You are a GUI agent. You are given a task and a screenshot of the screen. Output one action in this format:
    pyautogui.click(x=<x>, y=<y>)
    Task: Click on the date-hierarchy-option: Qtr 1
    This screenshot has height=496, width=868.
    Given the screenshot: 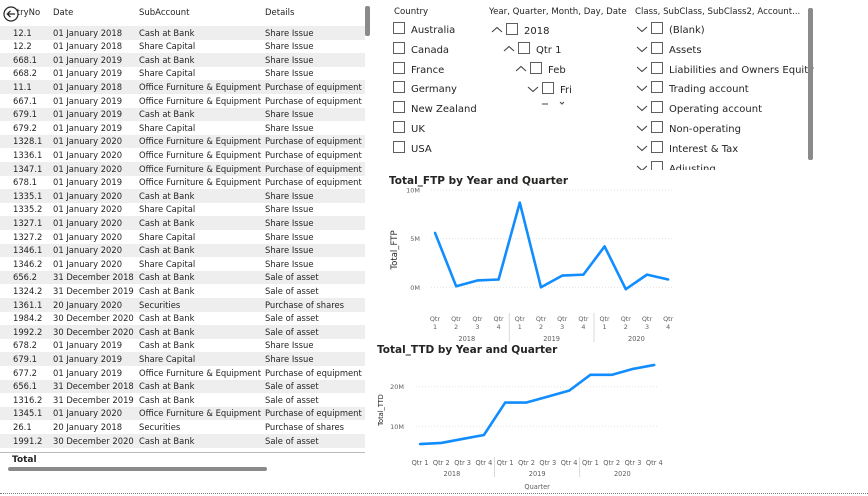 What is the action you would take?
    pyautogui.click(x=539, y=49)
    